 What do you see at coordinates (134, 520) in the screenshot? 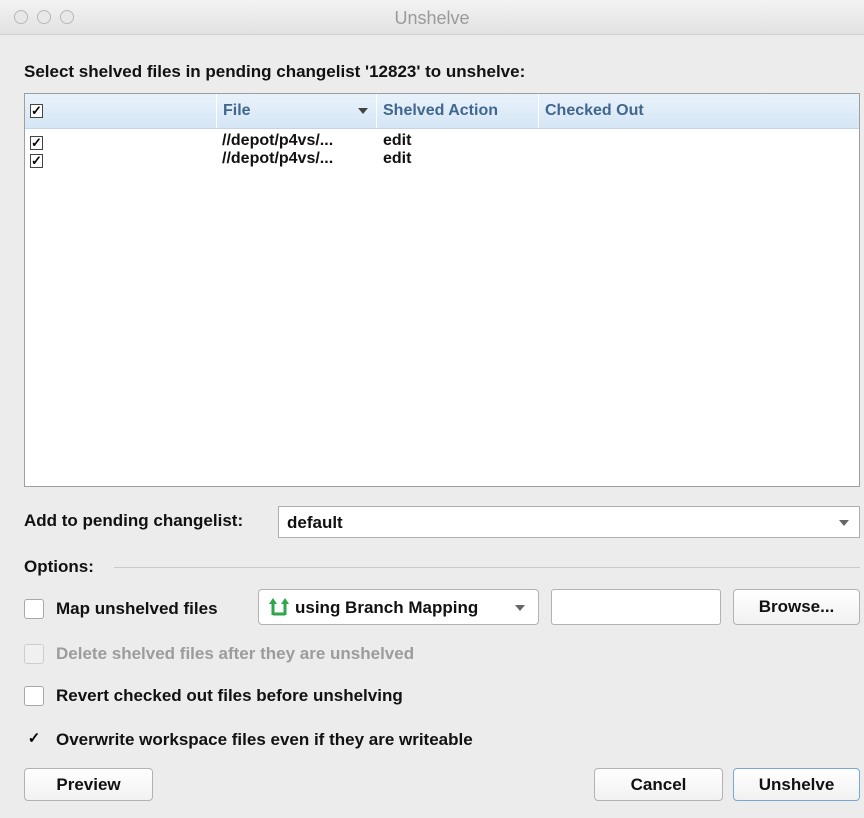
I see `pending-changelist-label: Add to pending changelist:` at bounding box center [134, 520].